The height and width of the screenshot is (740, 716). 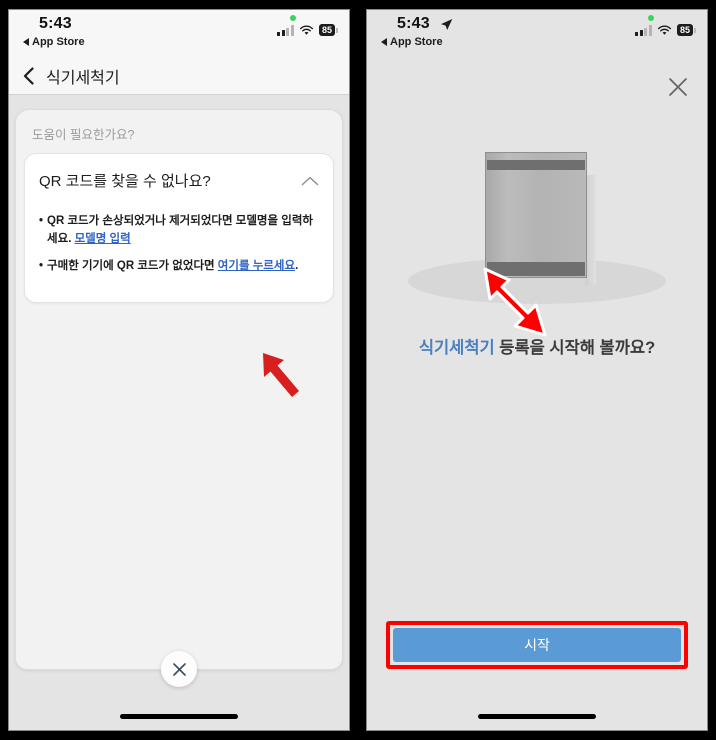 I want to click on registration-headline: 식기세척기 등록을 시작해 볼까요?, so click(x=537, y=348).